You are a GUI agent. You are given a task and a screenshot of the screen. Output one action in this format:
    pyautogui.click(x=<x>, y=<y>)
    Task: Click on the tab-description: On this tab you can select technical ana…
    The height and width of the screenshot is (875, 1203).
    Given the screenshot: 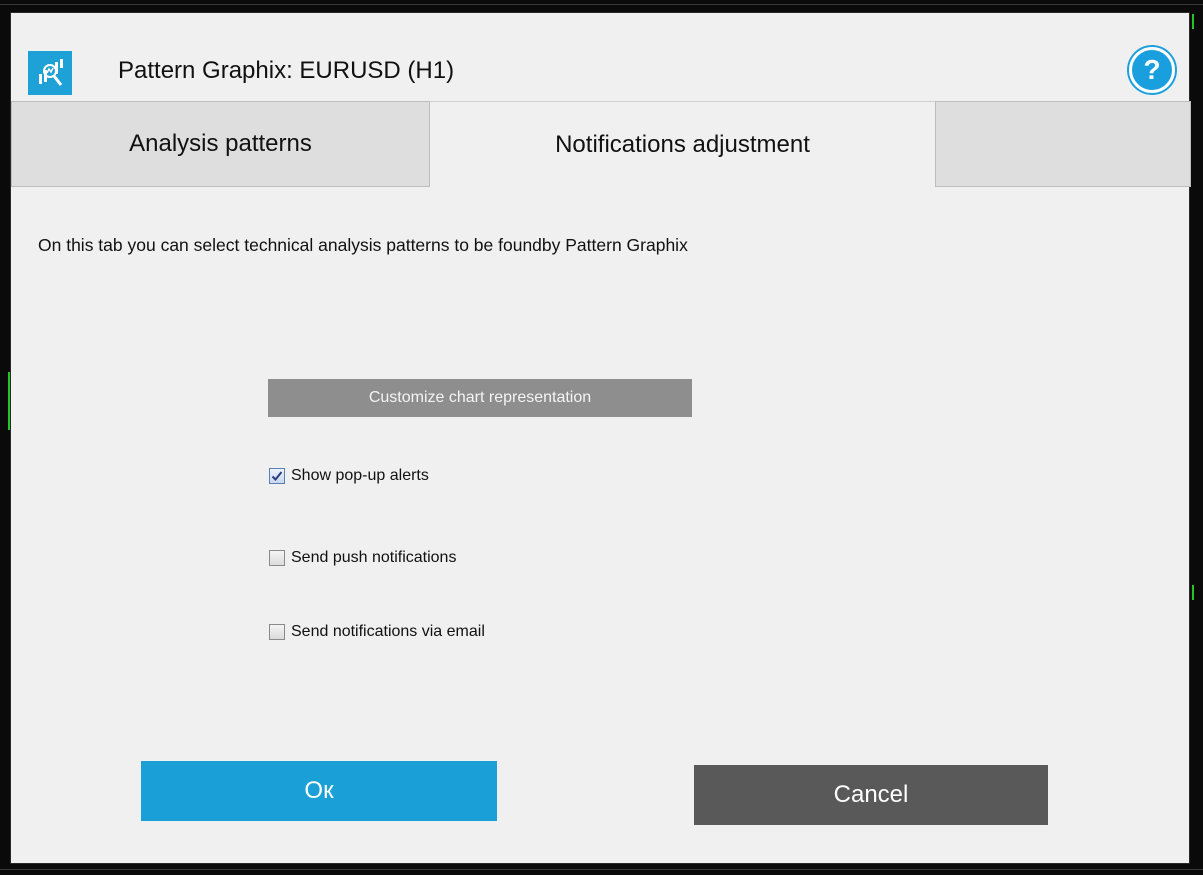 What is the action you would take?
    pyautogui.click(x=363, y=245)
    